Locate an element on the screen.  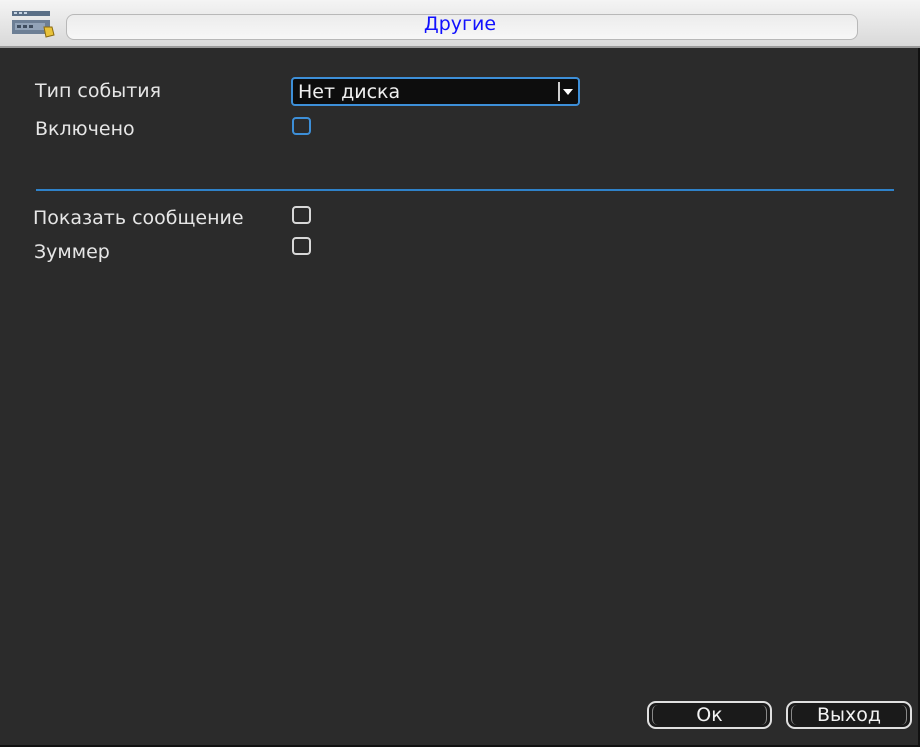
title-bar: Другие is located at coordinates (460, 24).